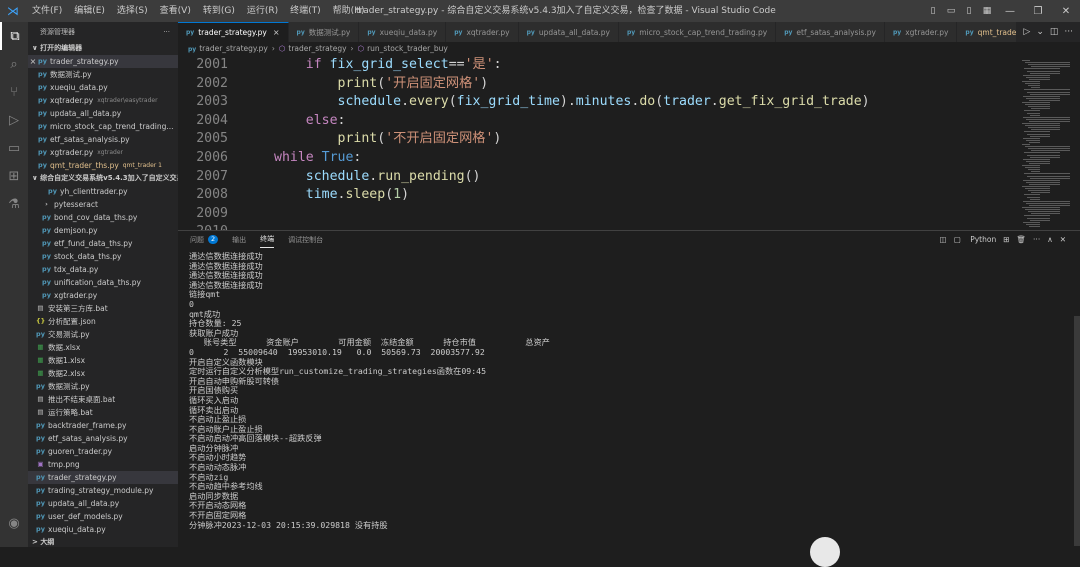 The height and width of the screenshot is (567, 1080). What do you see at coordinates (262, 11) in the screenshot?
I see `menu-item: 运行(R)` at bounding box center [262, 11].